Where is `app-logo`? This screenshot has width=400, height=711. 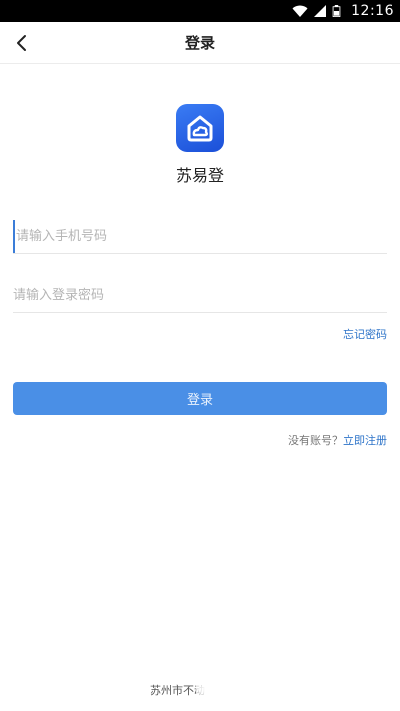 app-logo is located at coordinates (200, 128).